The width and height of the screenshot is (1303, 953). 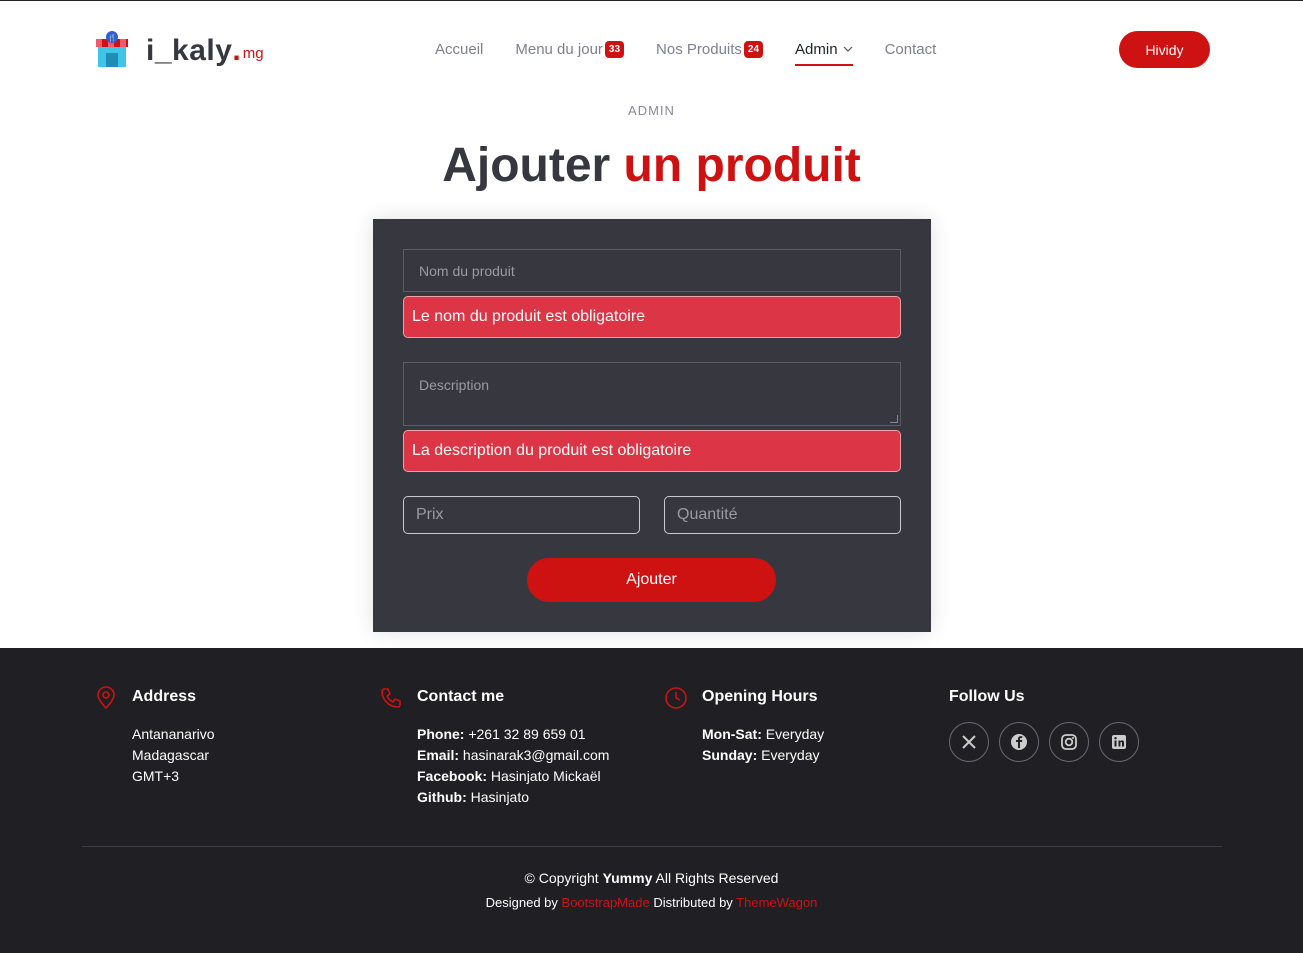 What do you see at coordinates (676, 698) in the screenshot?
I see `clock-icon` at bounding box center [676, 698].